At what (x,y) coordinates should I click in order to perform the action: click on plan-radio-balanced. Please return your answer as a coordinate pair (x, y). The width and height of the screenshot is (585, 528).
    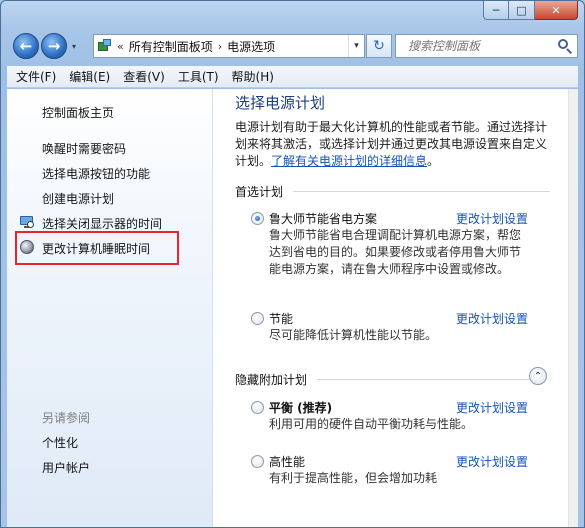
    Looking at the image, I should click on (257, 407).